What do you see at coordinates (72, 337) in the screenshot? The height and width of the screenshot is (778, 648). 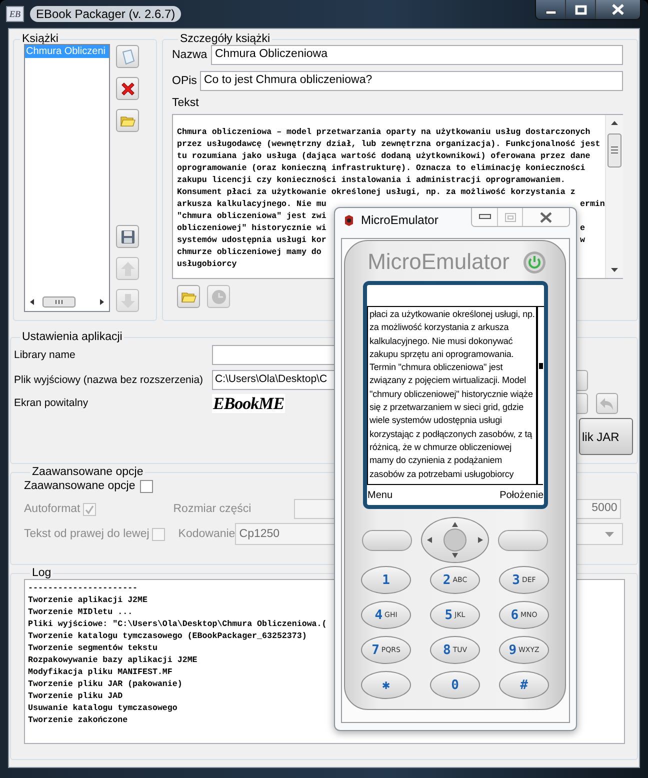 I see `group-title: Ustawienia aplikacji` at bounding box center [72, 337].